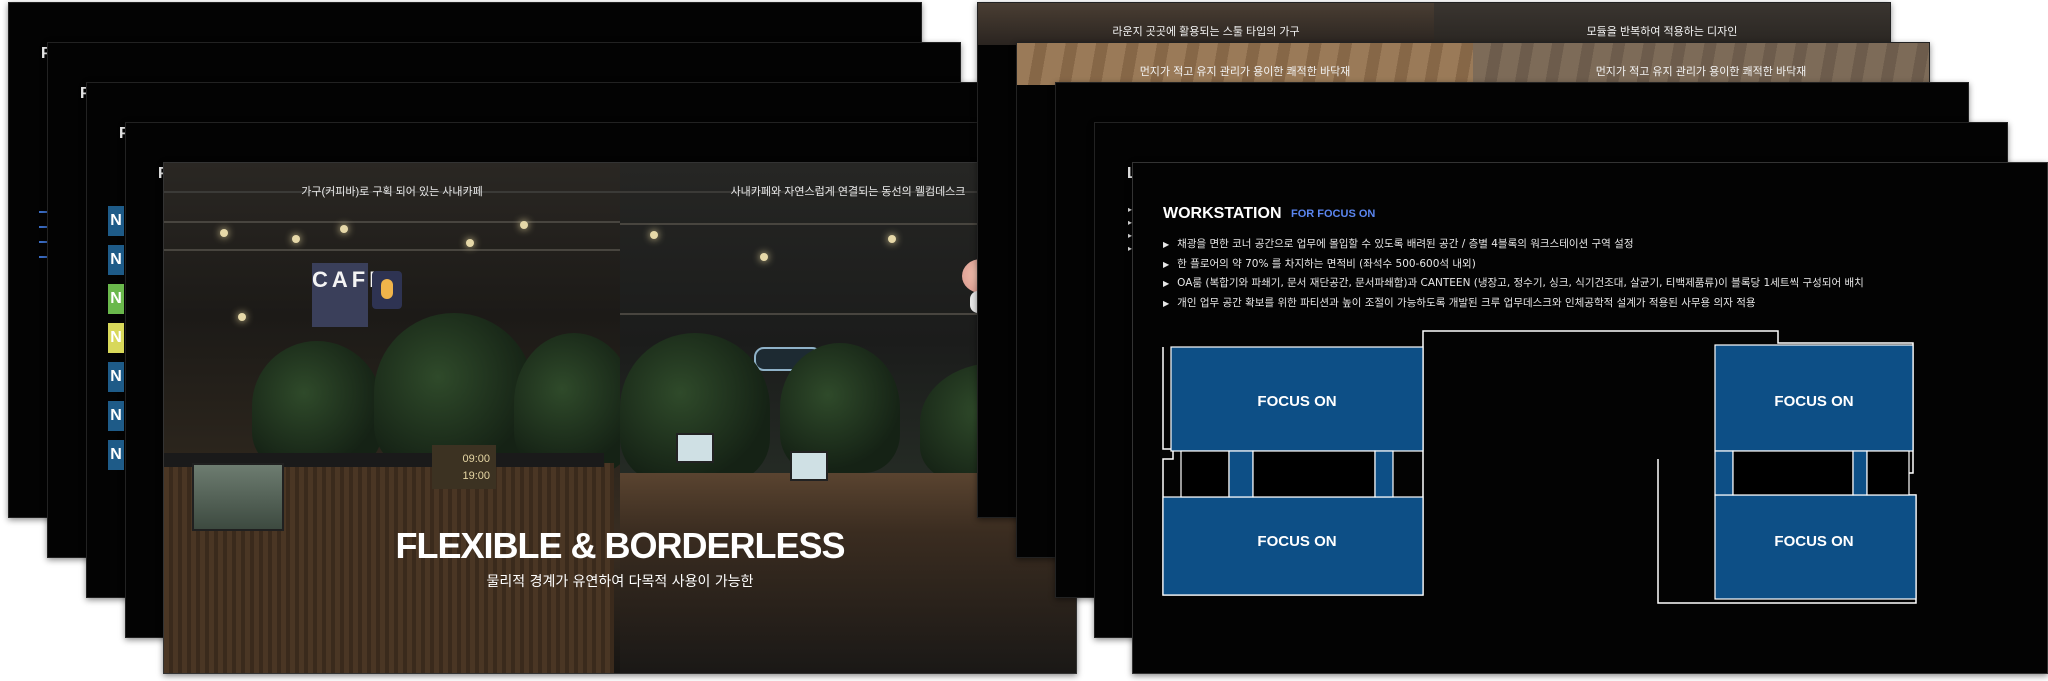 This screenshot has width=2048, height=681. What do you see at coordinates (1662, 32) in the screenshot?
I see `caption-module-design: 모듈을 반복하여 적용하는 디자인` at bounding box center [1662, 32].